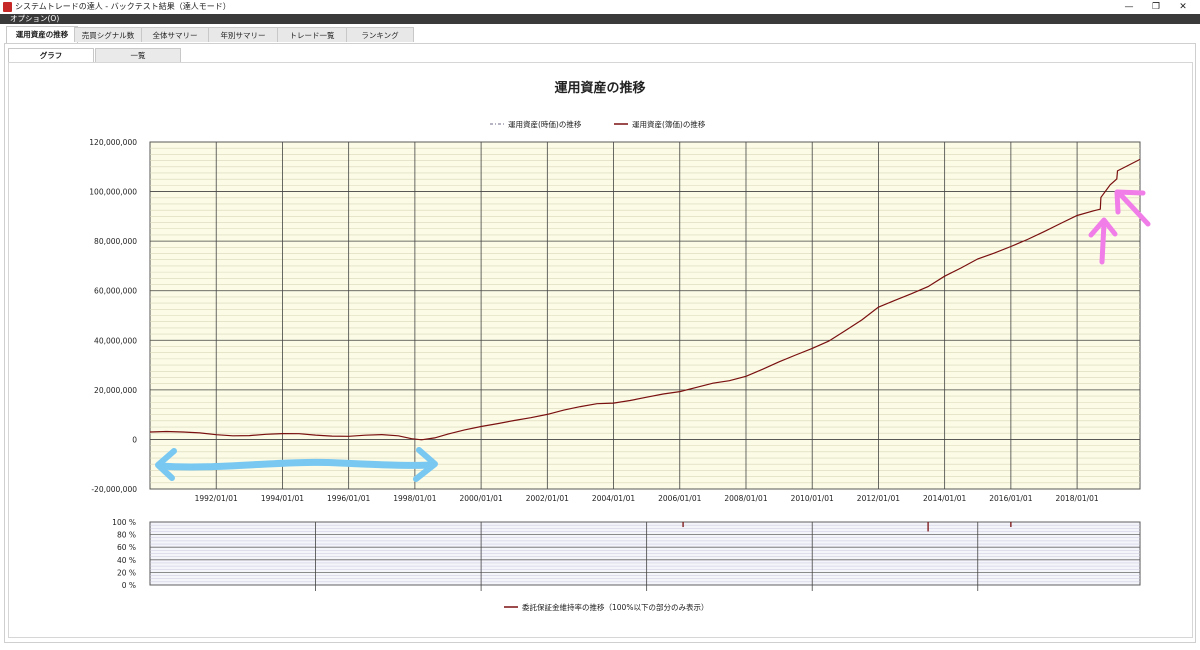  What do you see at coordinates (126, 560) in the screenshot?
I see `margin-y-tick-label: 40 %` at bounding box center [126, 560].